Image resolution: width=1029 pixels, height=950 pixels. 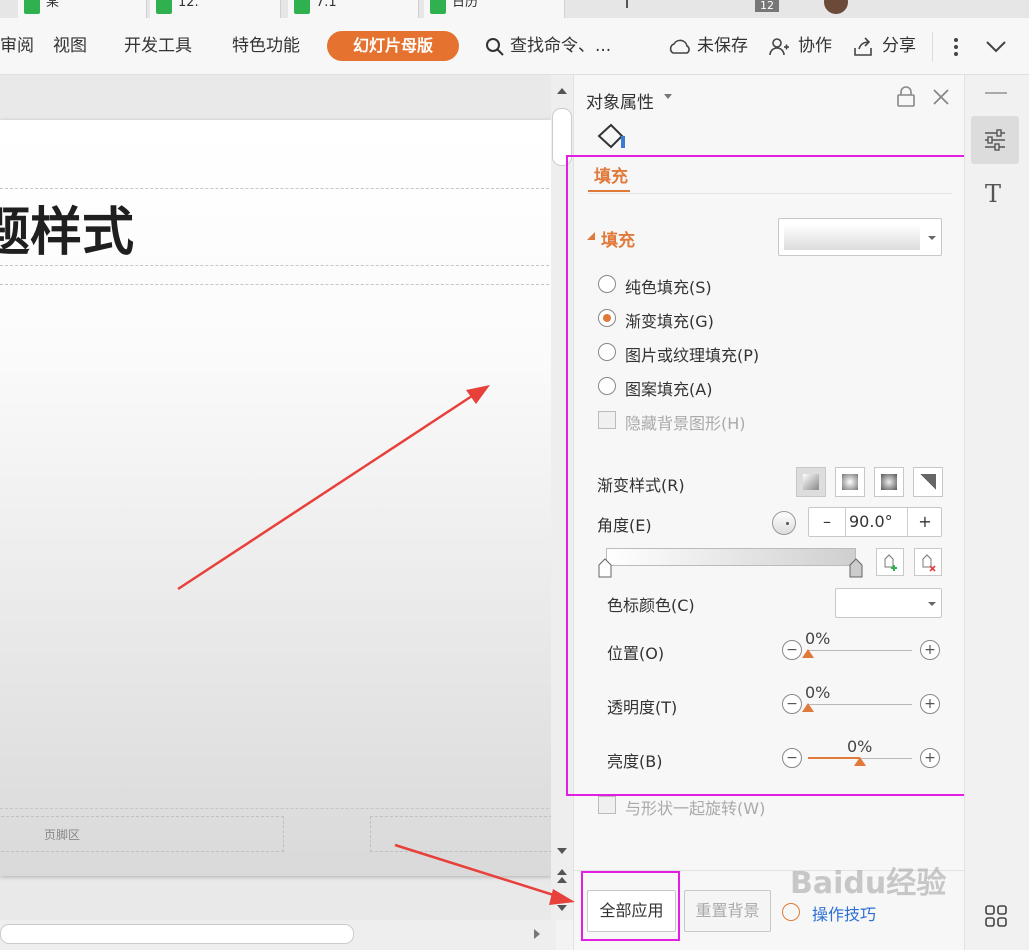 What do you see at coordinates (863, 46) in the screenshot?
I see `share-icon` at bounding box center [863, 46].